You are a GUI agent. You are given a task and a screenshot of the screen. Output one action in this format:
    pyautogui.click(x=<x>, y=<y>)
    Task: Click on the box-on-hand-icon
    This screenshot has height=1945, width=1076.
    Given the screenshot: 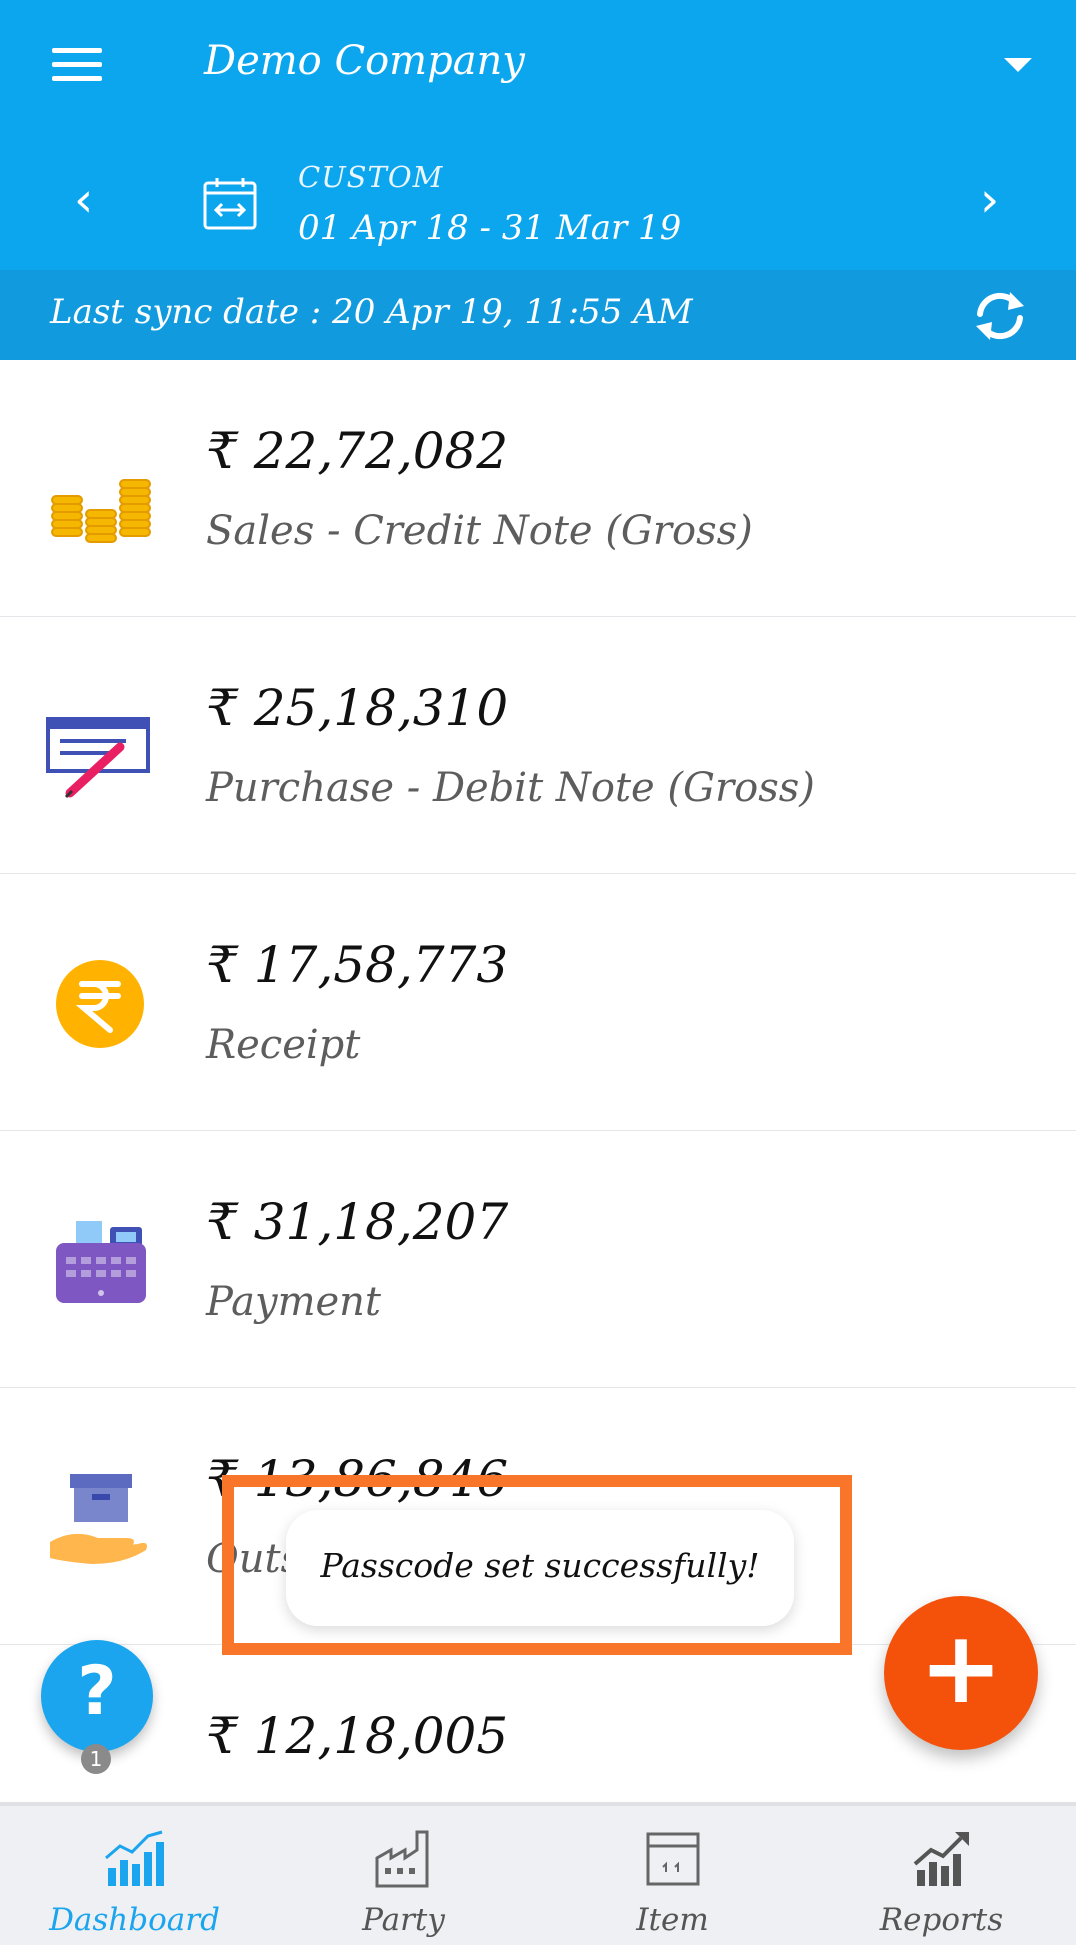 What is the action you would take?
    pyautogui.click(x=98, y=1519)
    